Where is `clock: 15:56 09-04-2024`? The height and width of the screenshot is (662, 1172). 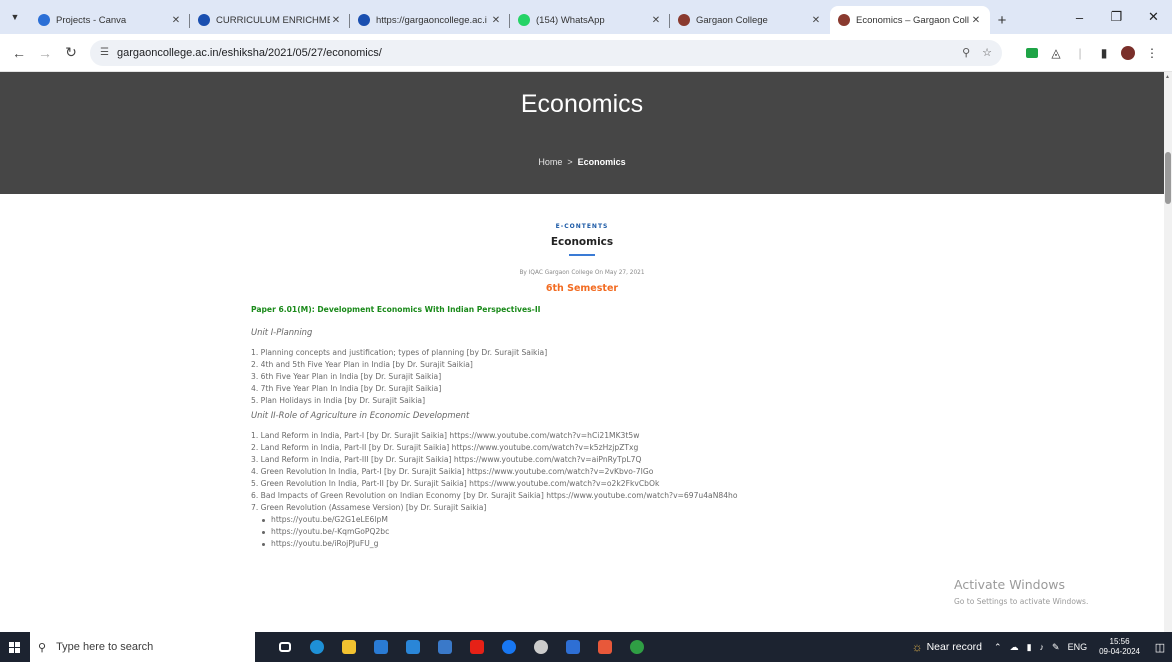 clock: 15:56 09-04-2024 is located at coordinates (1119, 647).